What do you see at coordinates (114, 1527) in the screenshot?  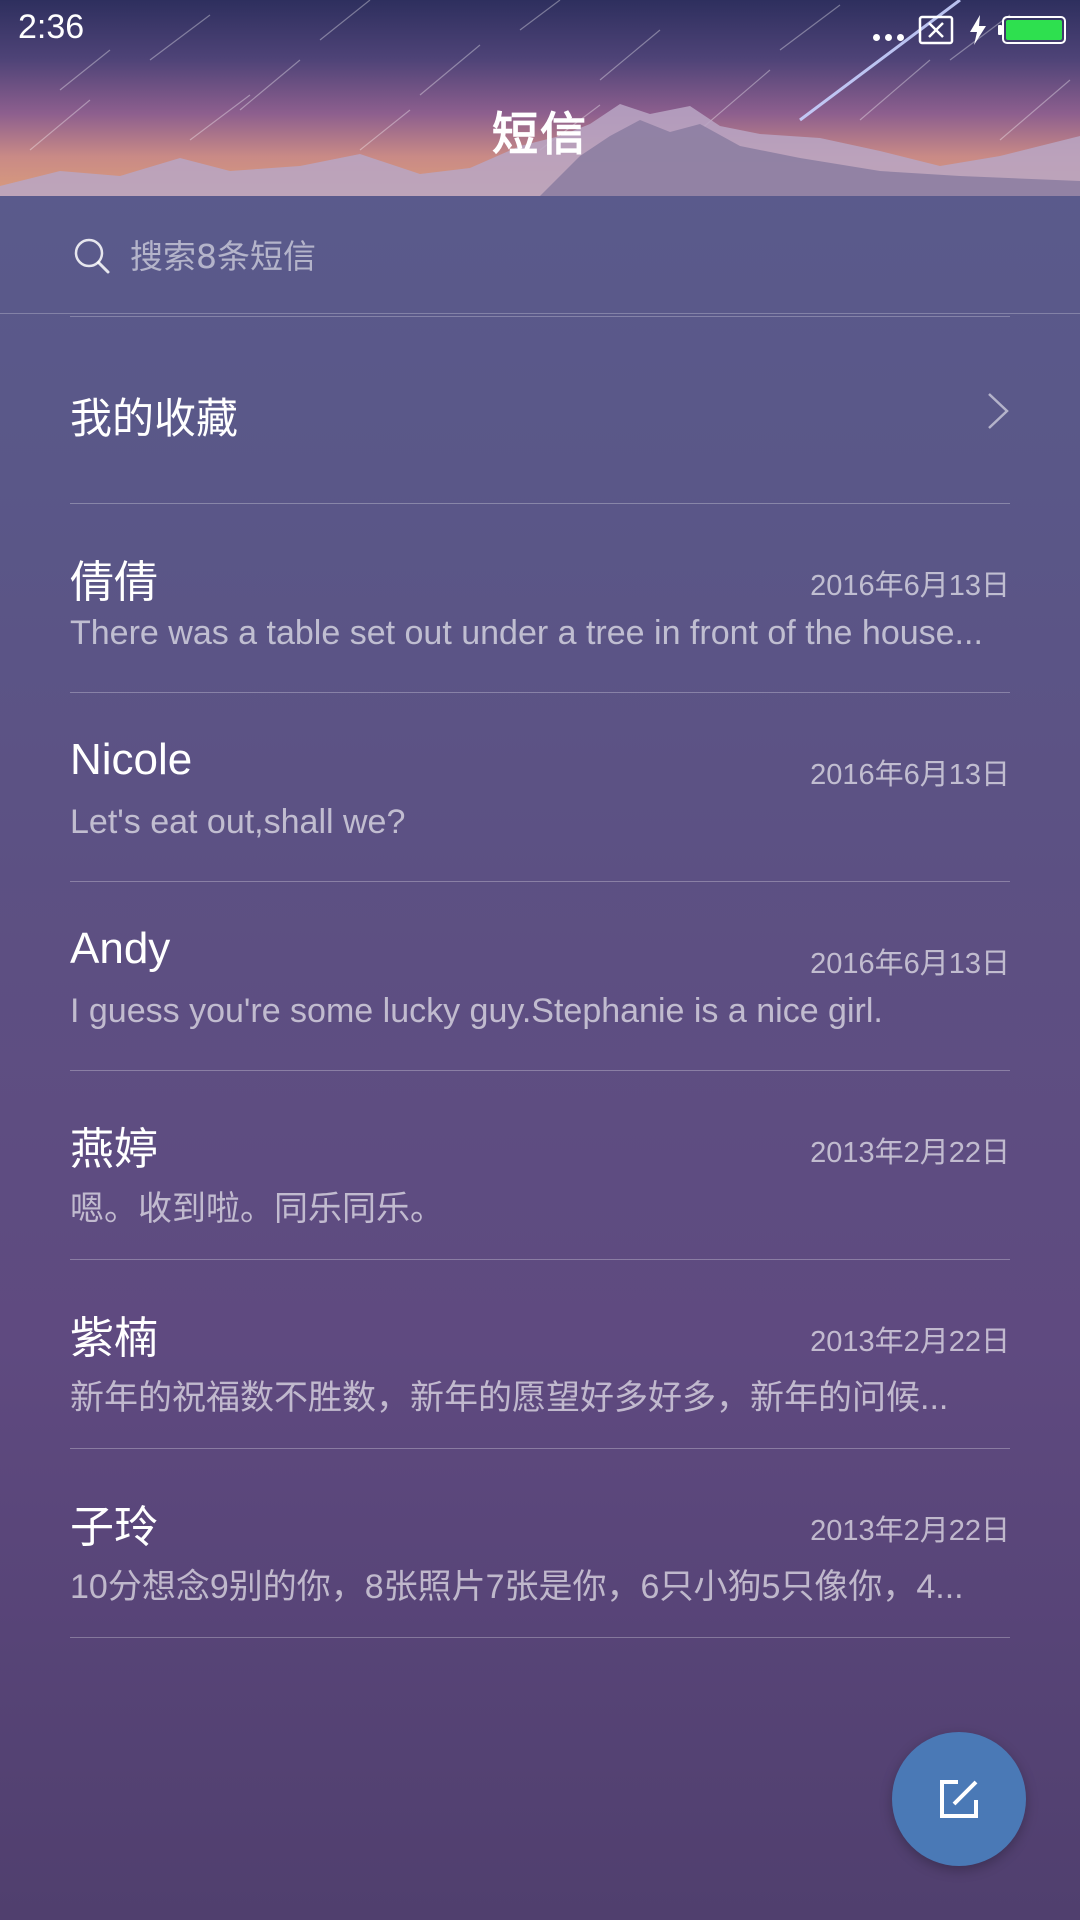 I see `contact-name: 子玲` at bounding box center [114, 1527].